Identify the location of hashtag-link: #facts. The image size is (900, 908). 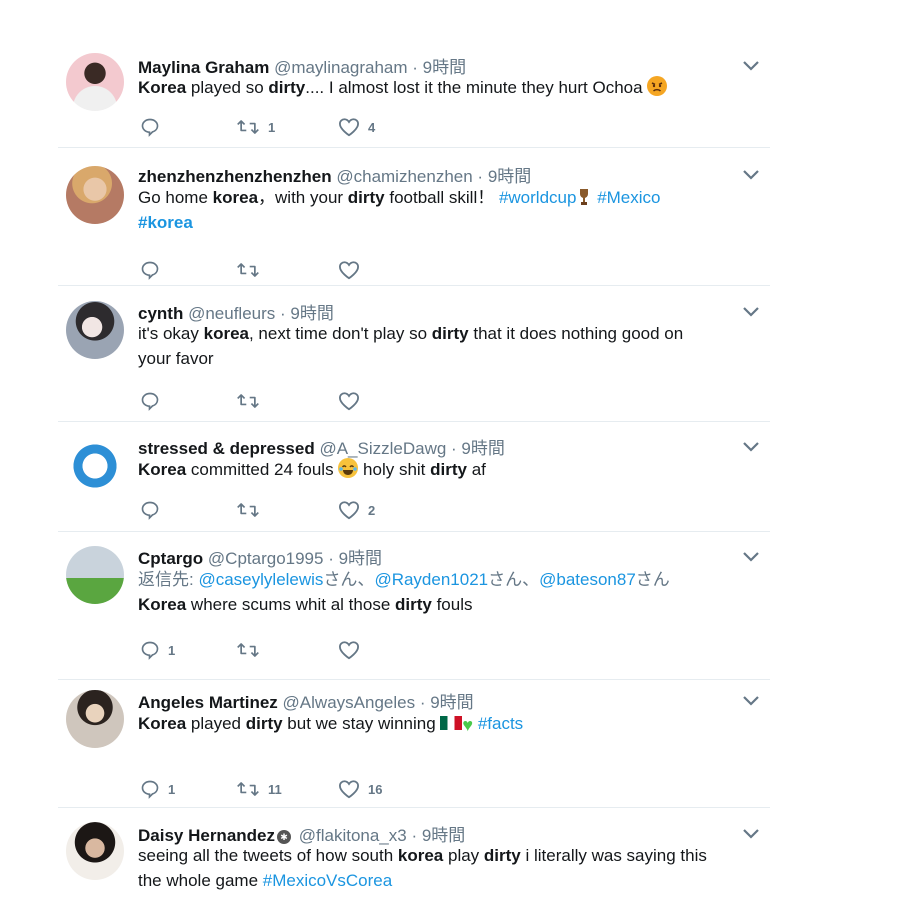
(500, 723).